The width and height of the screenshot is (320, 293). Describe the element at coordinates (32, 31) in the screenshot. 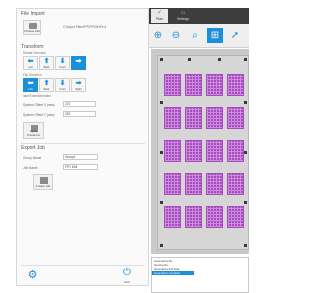

I see `choose-file-label: Choose File` at that location.